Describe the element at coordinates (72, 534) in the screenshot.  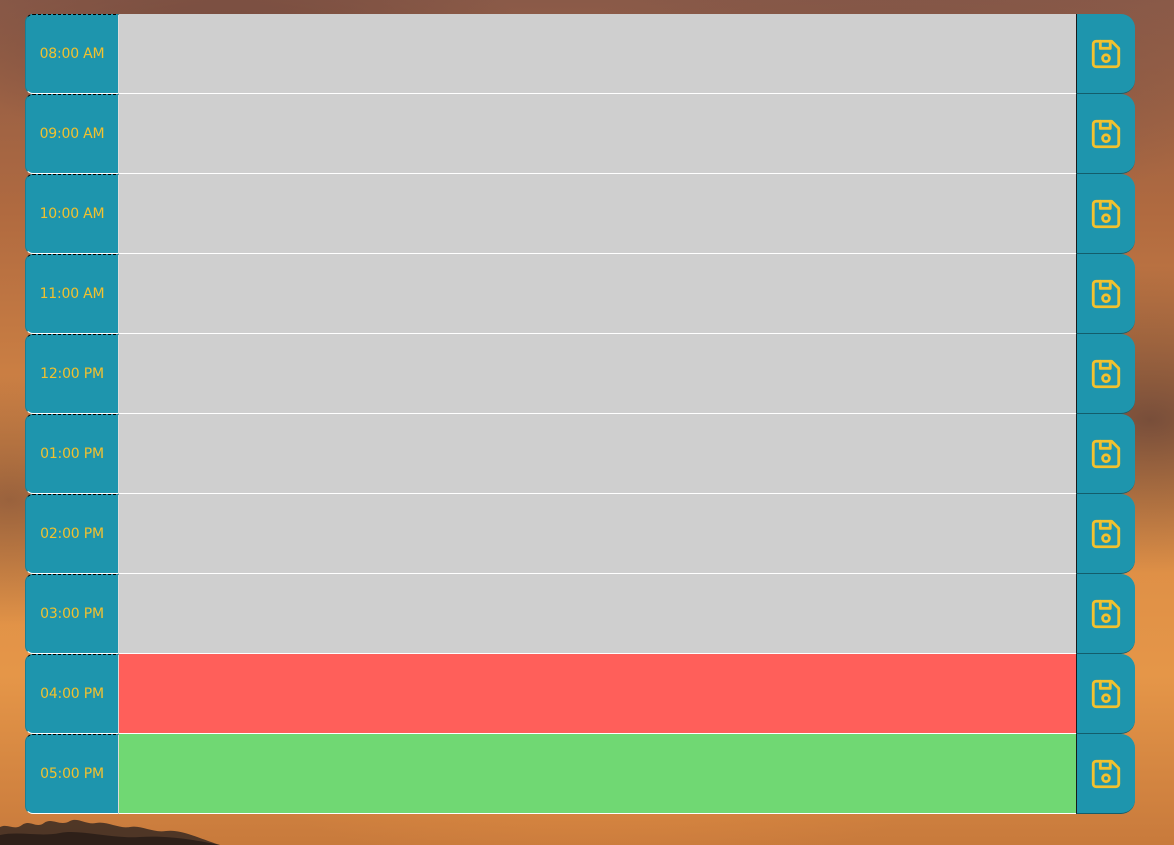
I see `hour-label: 02:00 PM` at that location.